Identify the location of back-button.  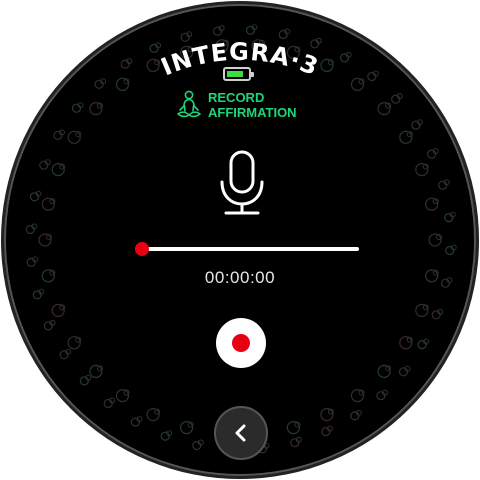
(241, 433).